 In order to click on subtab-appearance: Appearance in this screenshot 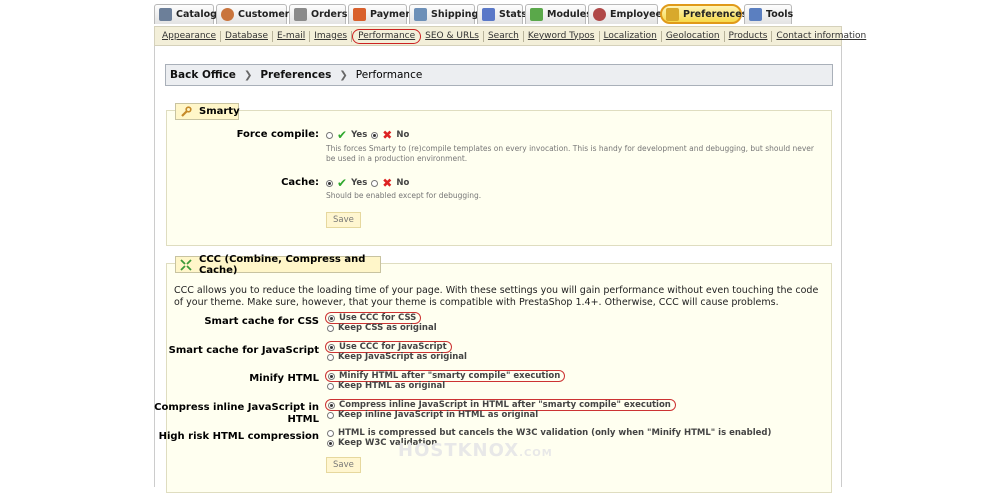, I will do `click(190, 36)`.